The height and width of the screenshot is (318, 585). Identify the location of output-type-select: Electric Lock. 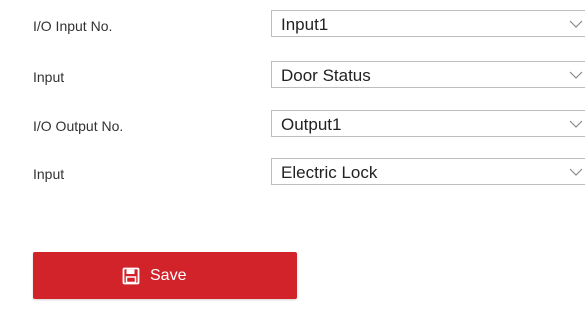
(428, 171).